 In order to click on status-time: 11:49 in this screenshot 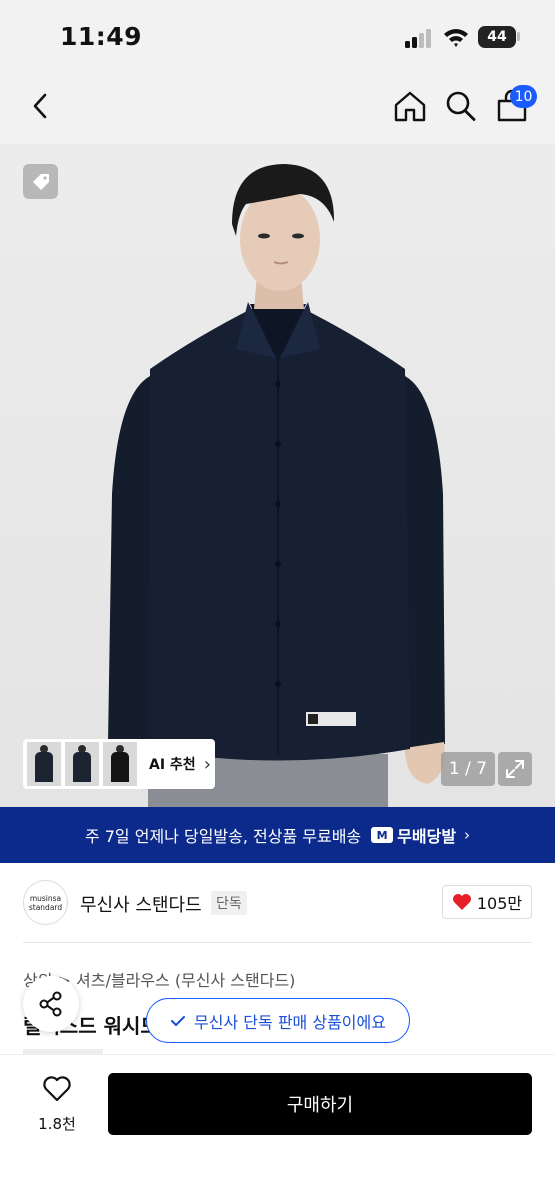, I will do `click(101, 36)`.